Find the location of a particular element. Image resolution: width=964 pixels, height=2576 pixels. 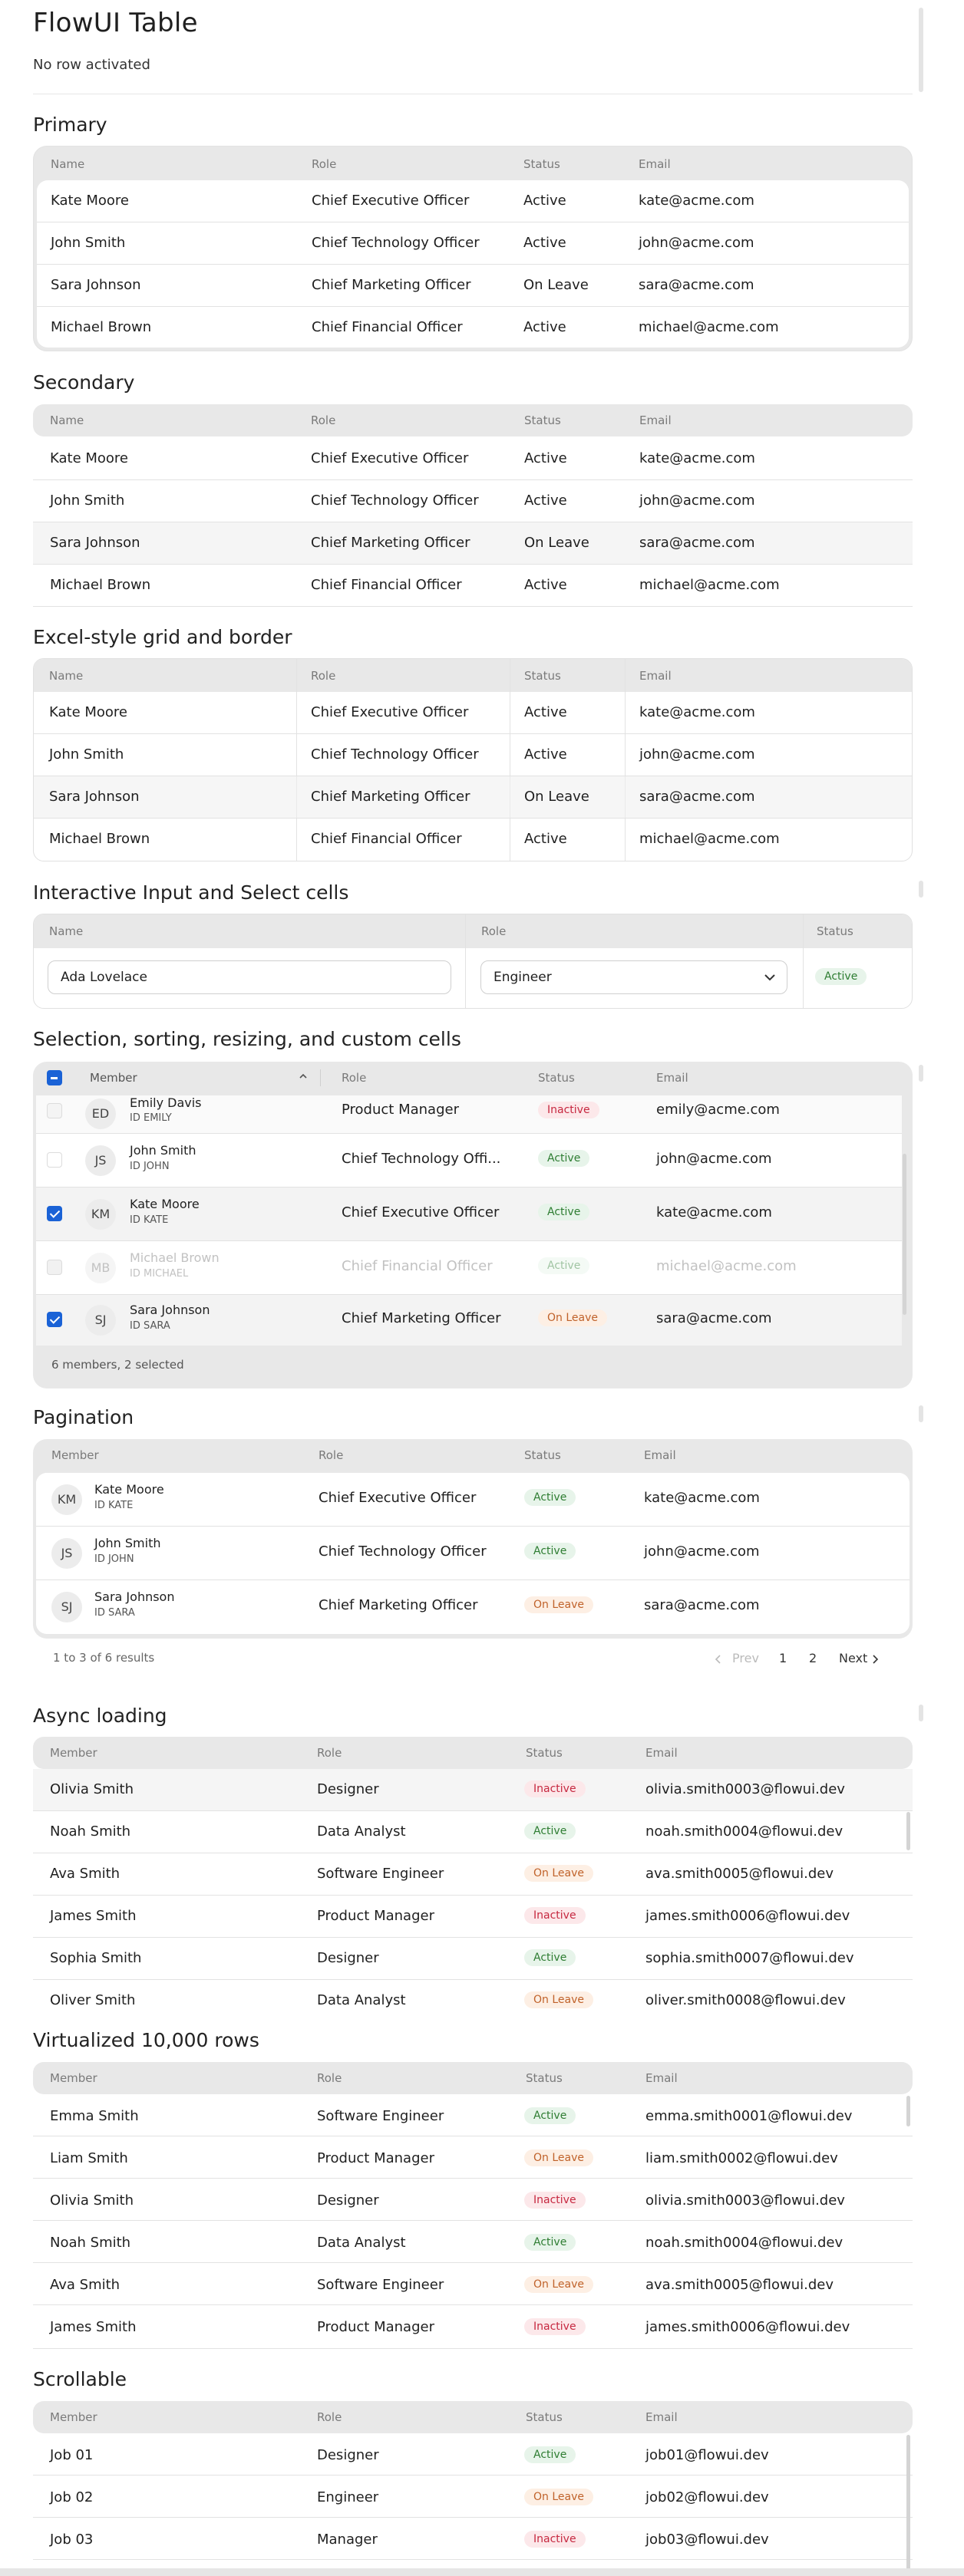

status-badge: On Leave is located at coordinates (558, 1604).